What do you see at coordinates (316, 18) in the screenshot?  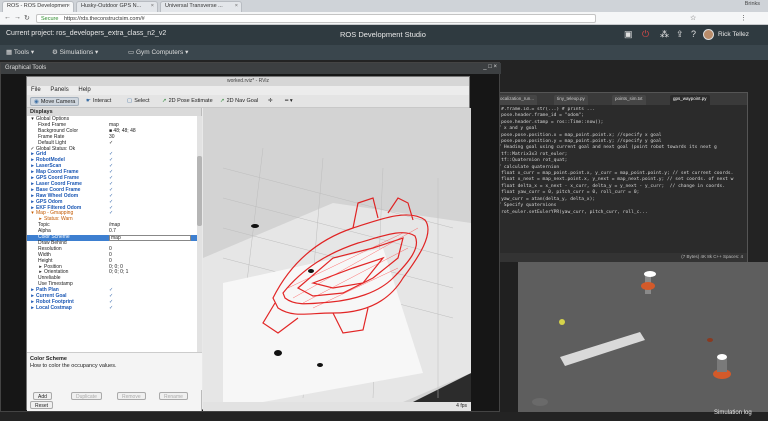 I see `address-bar: Secure https://rds.theconstructsim.com/#` at bounding box center [316, 18].